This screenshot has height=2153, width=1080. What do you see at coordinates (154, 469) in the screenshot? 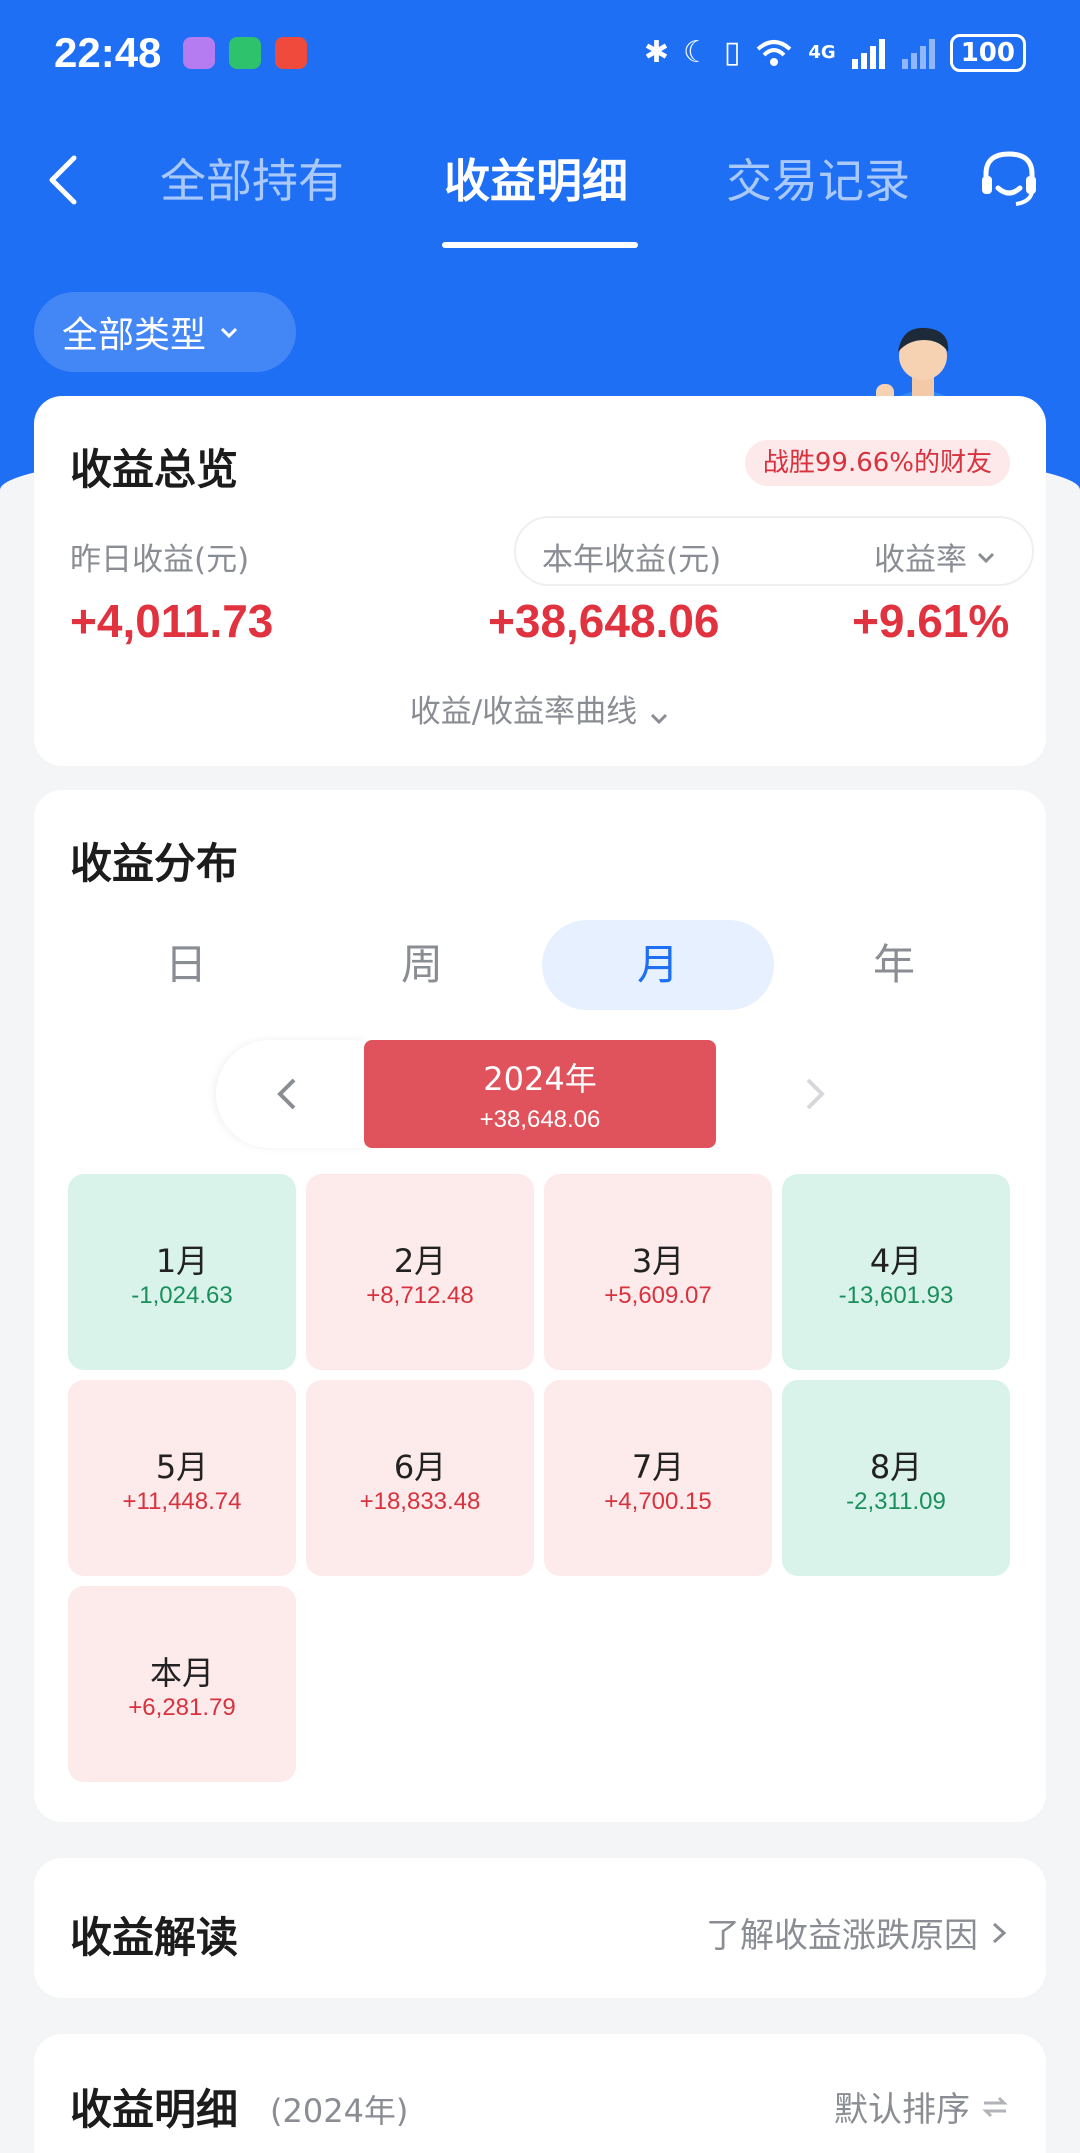
I see `overview-title: 收益总览` at bounding box center [154, 469].